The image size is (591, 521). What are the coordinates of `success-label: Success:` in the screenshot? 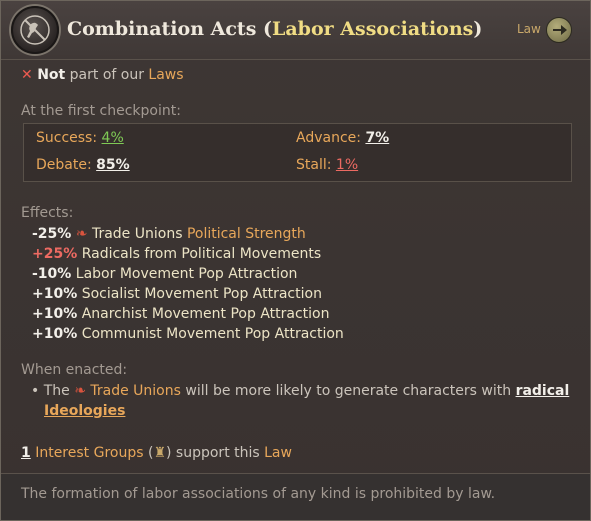 It's located at (69, 138).